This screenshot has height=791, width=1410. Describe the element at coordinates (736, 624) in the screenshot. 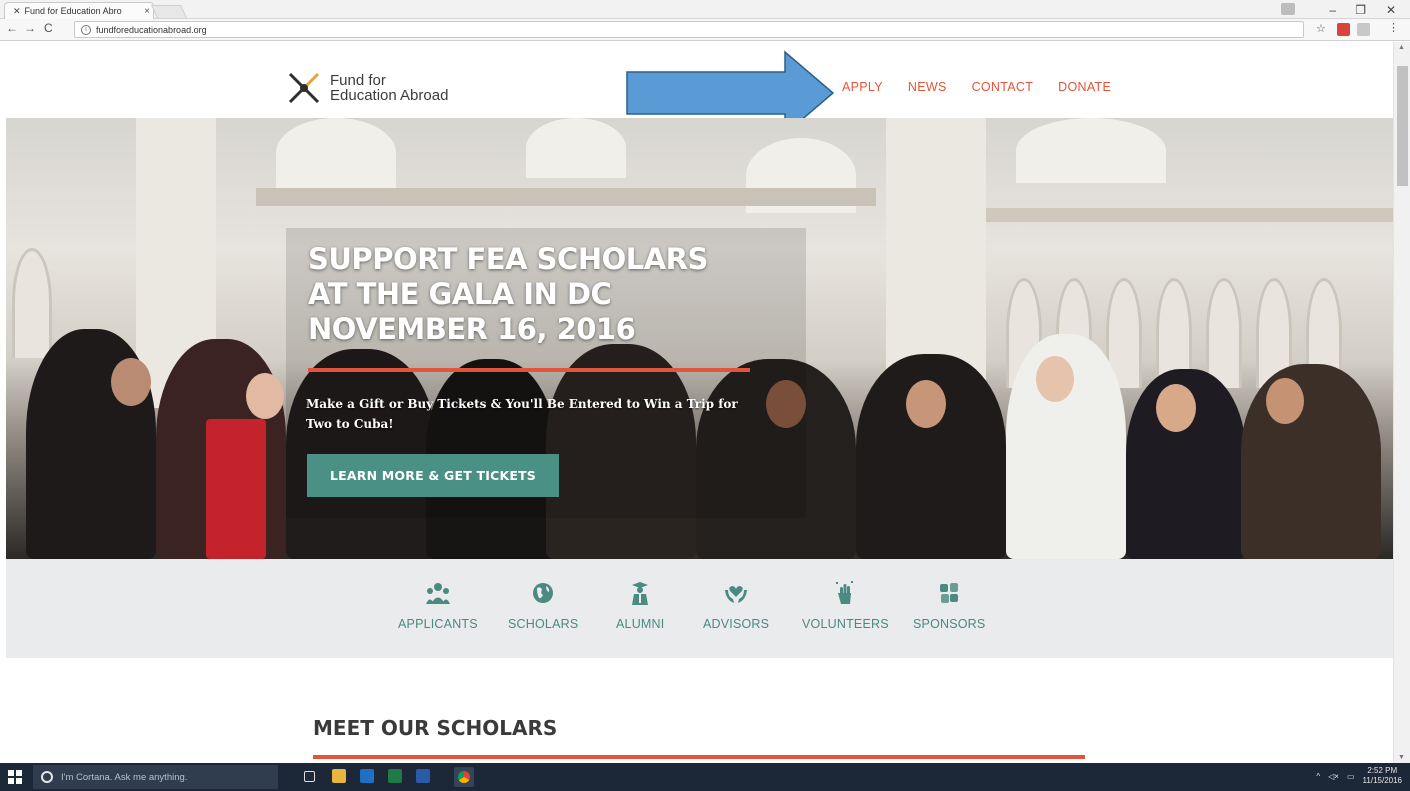

I see `audience-label: ADVISORS` at that location.